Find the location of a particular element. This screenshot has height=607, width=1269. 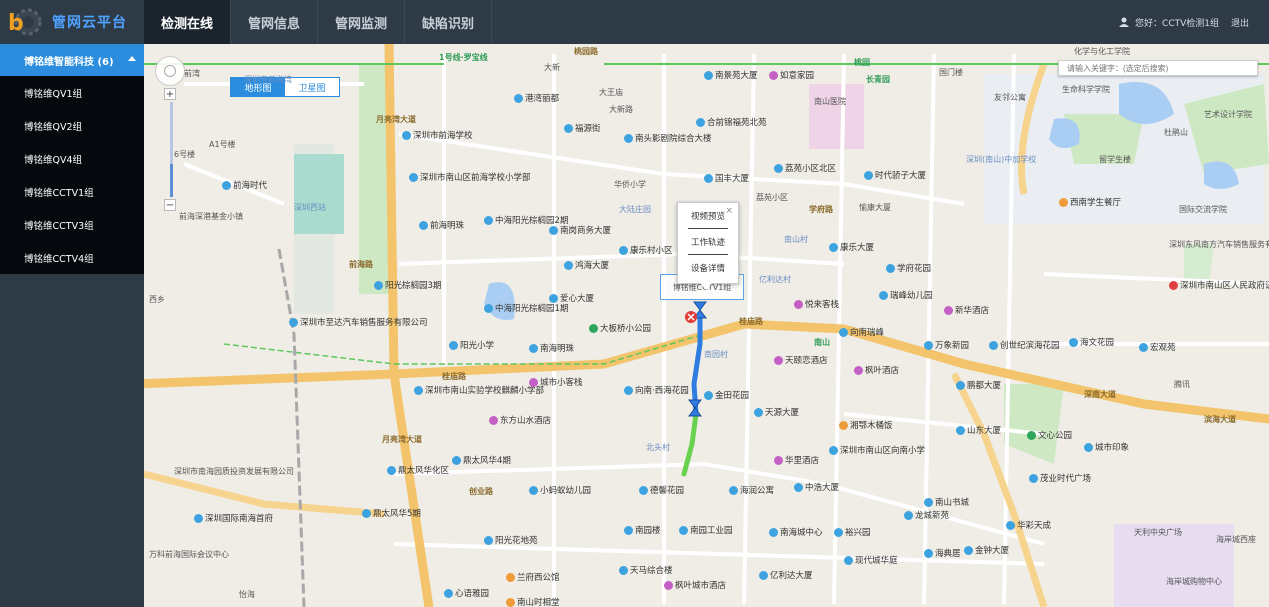

map-poi: 枫叶城市酒店 is located at coordinates (695, 585).